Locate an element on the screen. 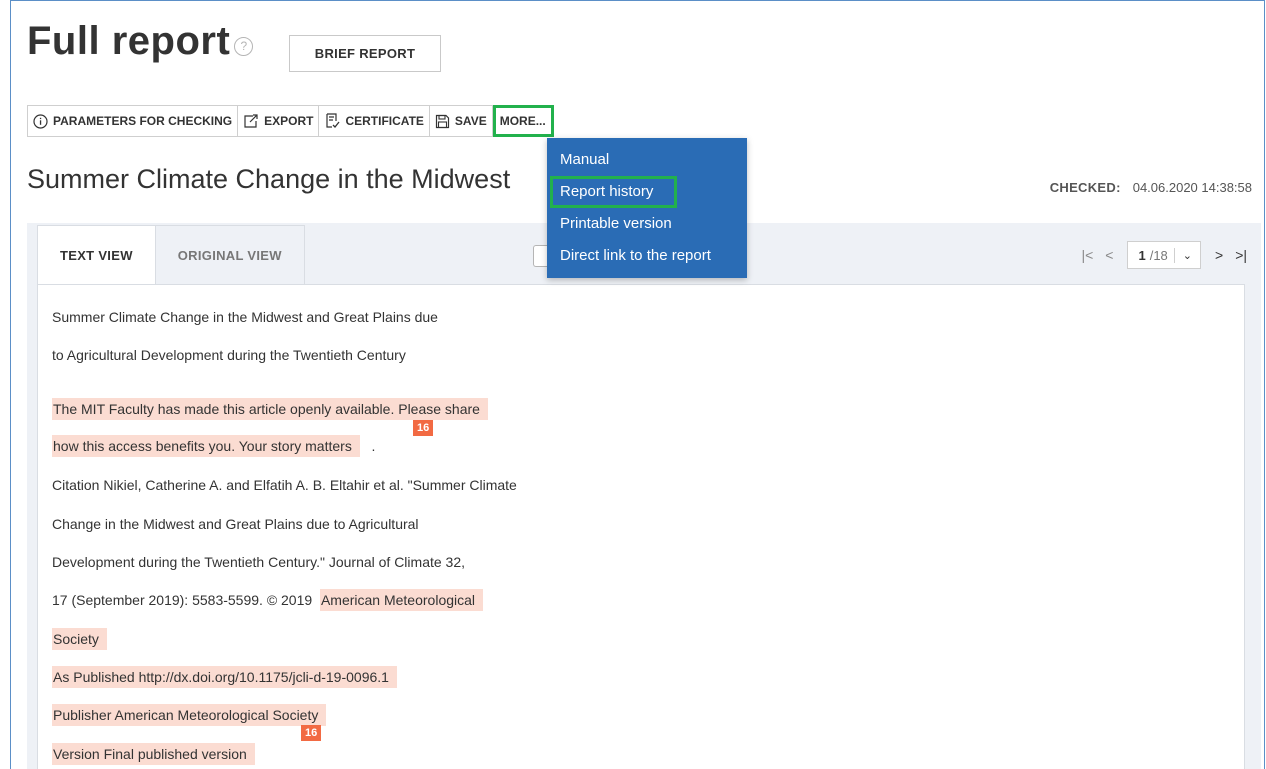 Image resolution: width=1266 pixels, height=769 pixels. save-button: SAVE is located at coordinates (461, 121).